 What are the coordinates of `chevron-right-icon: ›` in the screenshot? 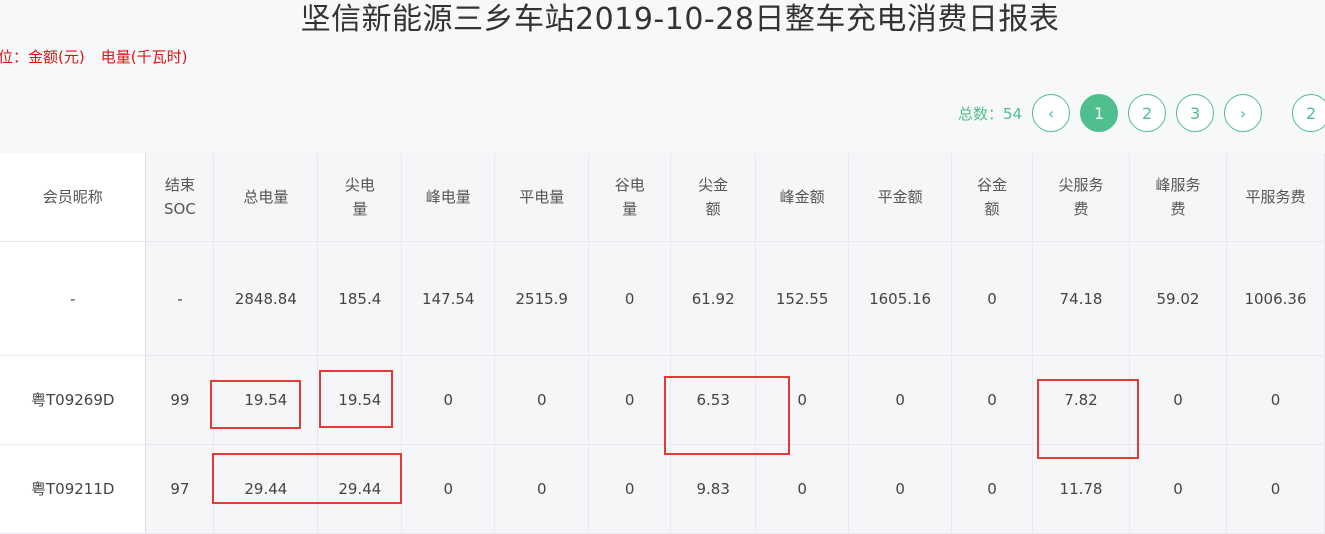 It's located at (1243, 113).